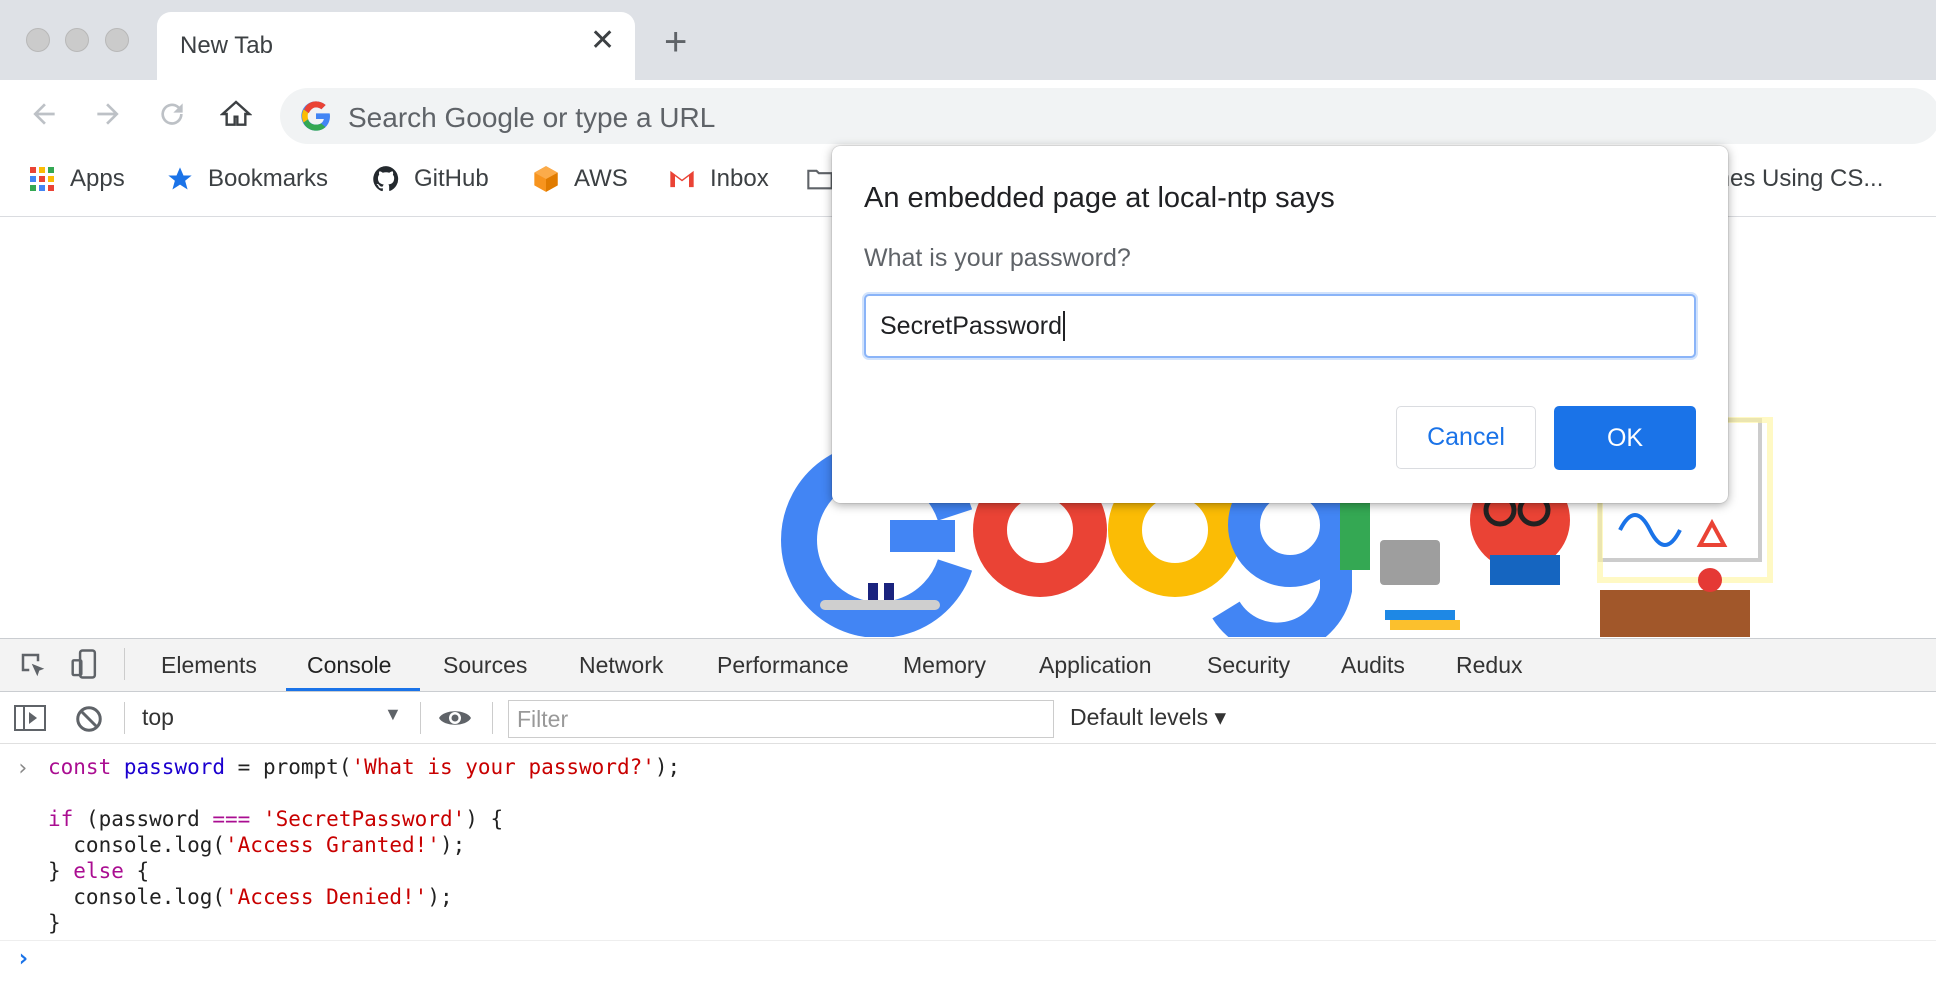 This screenshot has height=986, width=1936. Describe the element at coordinates (108, 114) in the screenshot. I see `forward-arrow-icon` at that location.